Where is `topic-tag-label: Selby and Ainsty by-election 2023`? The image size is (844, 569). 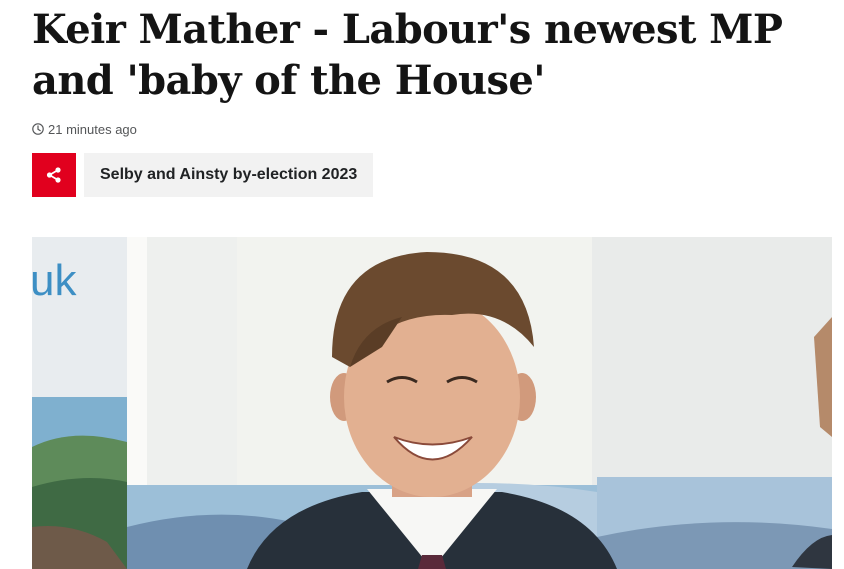
topic-tag-label: Selby and Ainsty by-election 2023 is located at coordinates (229, 174).